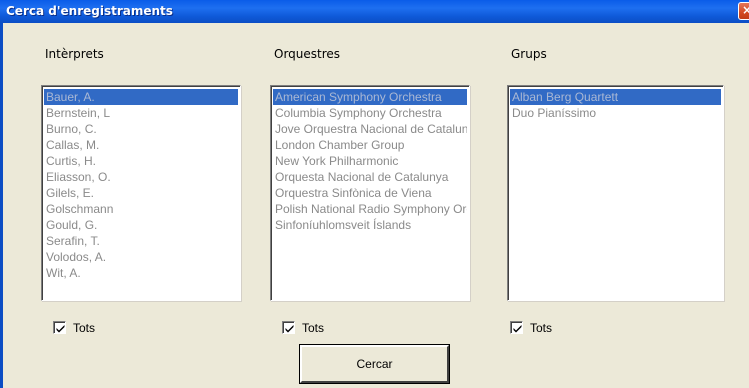 The image size is (749, 388). I want to click on window-frame-left, so click(1, 205).